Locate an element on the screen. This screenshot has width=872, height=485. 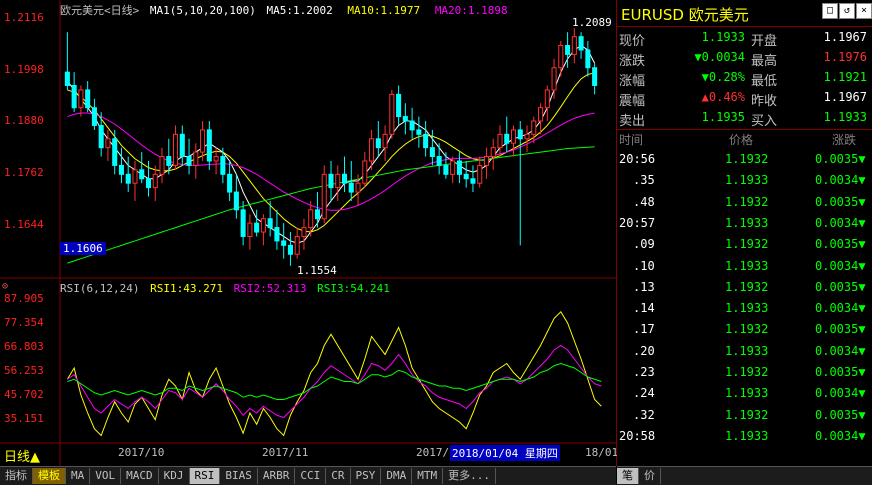
indicator-tab: MACD is located at coordinates (140, 476).